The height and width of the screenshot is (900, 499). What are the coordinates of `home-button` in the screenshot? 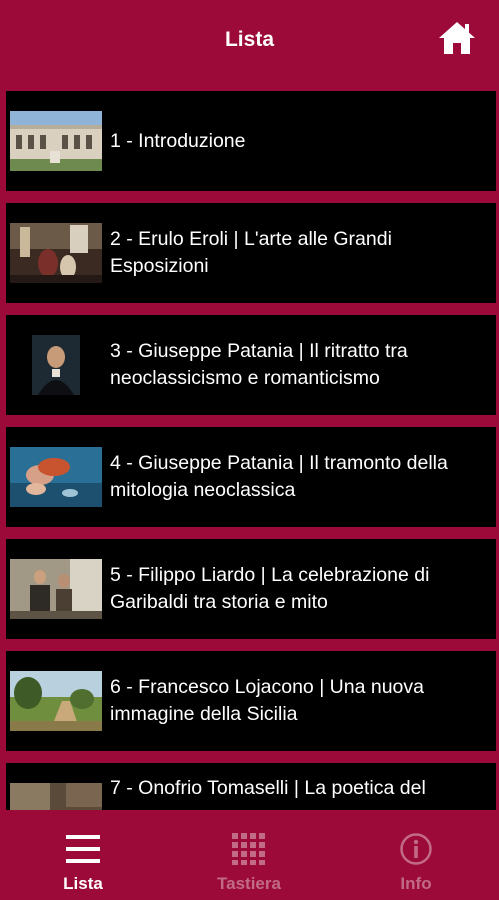 It's located at (457, 38).